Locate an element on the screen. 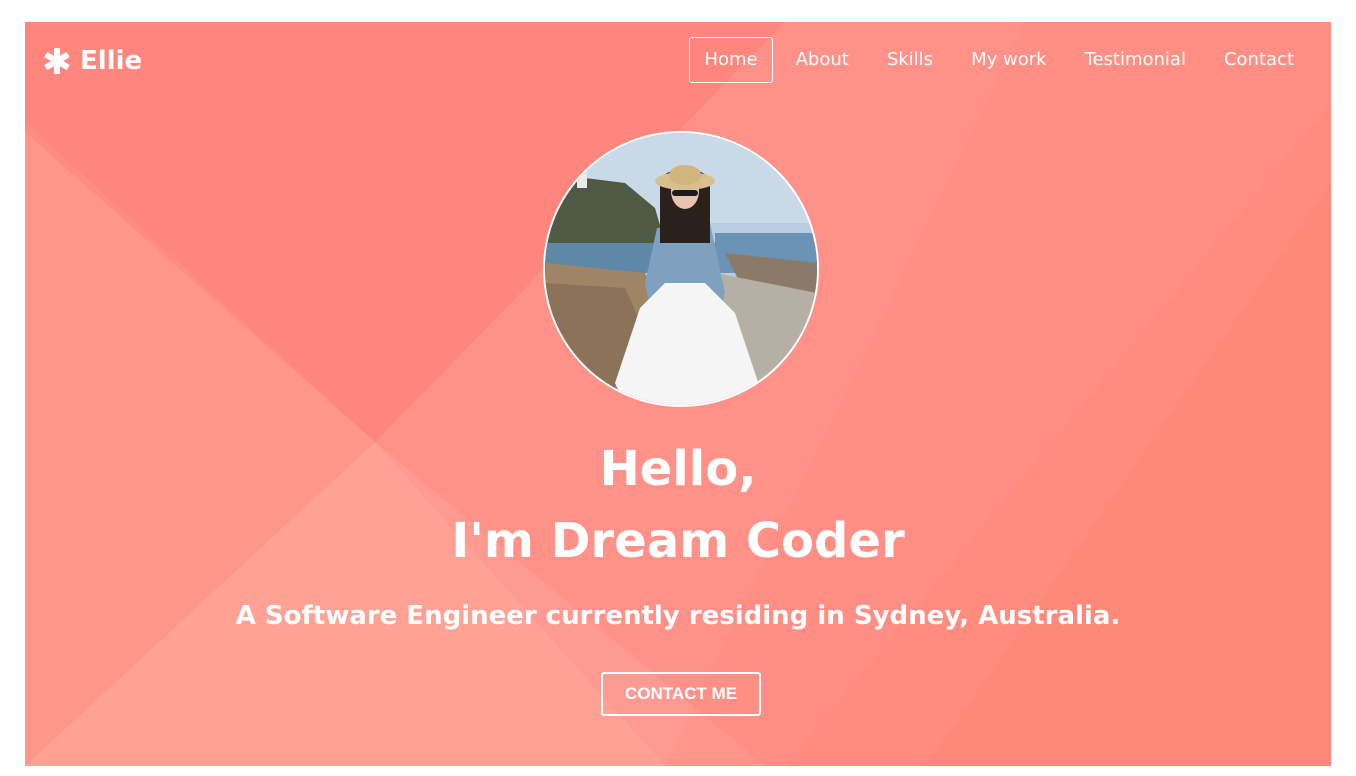 Image resolution: width=1356 pixels, height=776 pixels. nav-item-my-work: My work is located at coordinates (1008, 60).